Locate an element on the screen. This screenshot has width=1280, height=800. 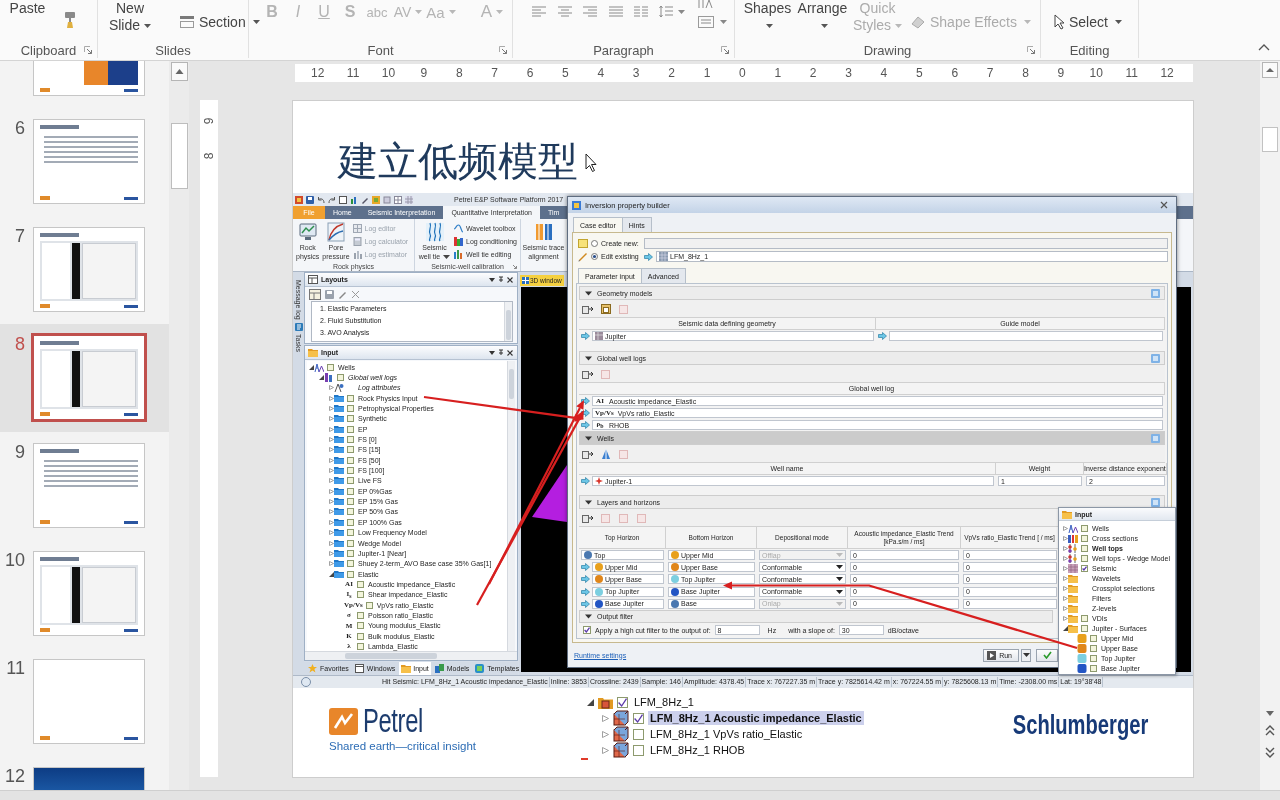
table-icon is located at coordinates (398, 199).